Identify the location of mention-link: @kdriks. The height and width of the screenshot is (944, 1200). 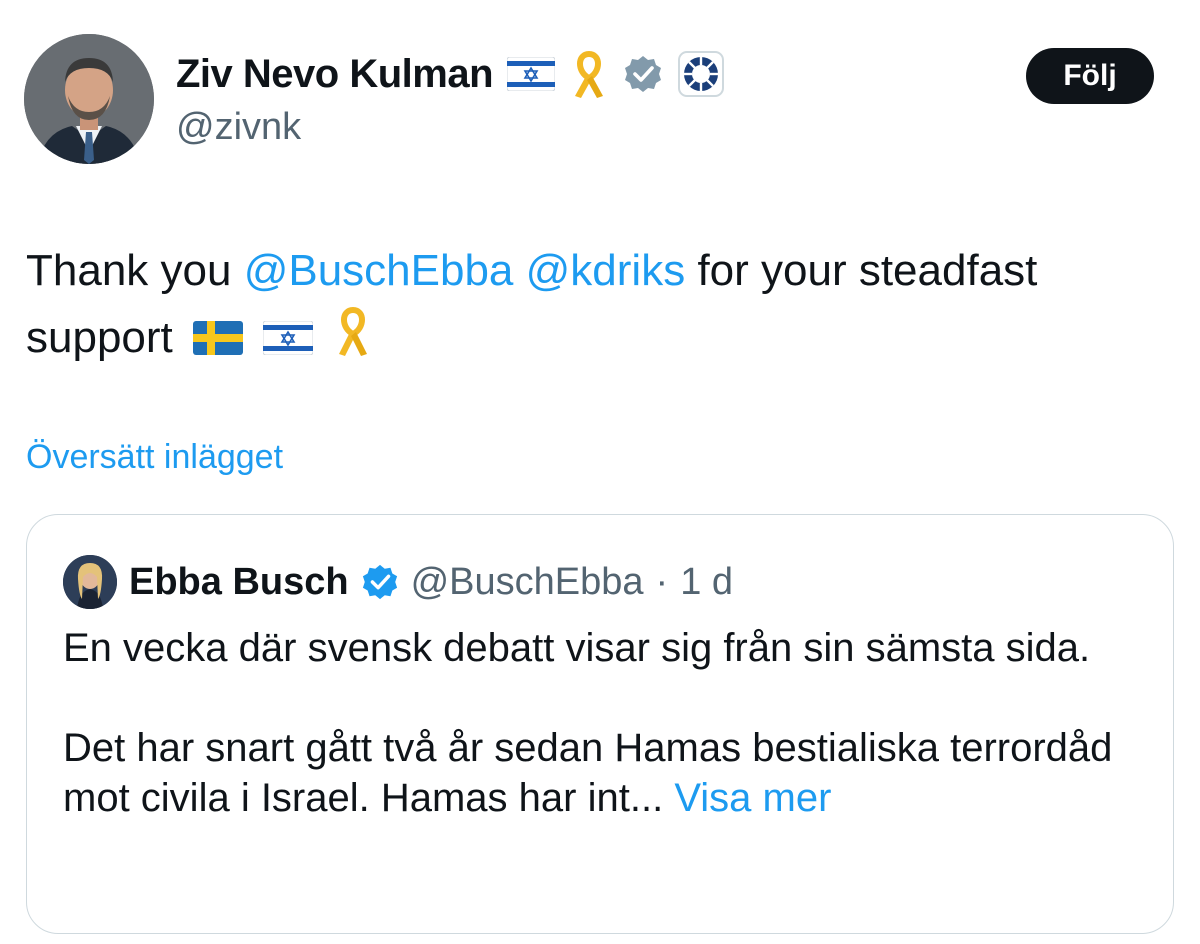
(606, 270).